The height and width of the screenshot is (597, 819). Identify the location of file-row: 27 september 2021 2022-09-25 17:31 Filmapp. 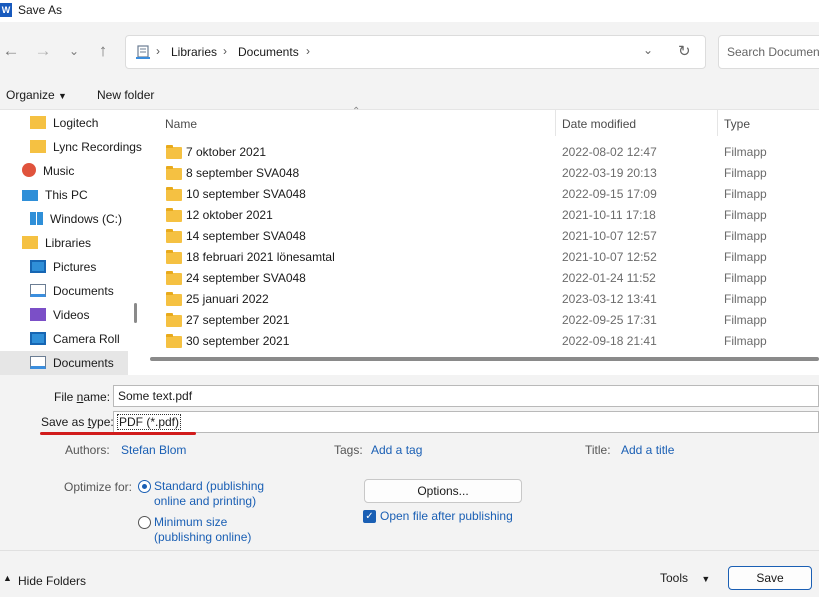
(489, 320).